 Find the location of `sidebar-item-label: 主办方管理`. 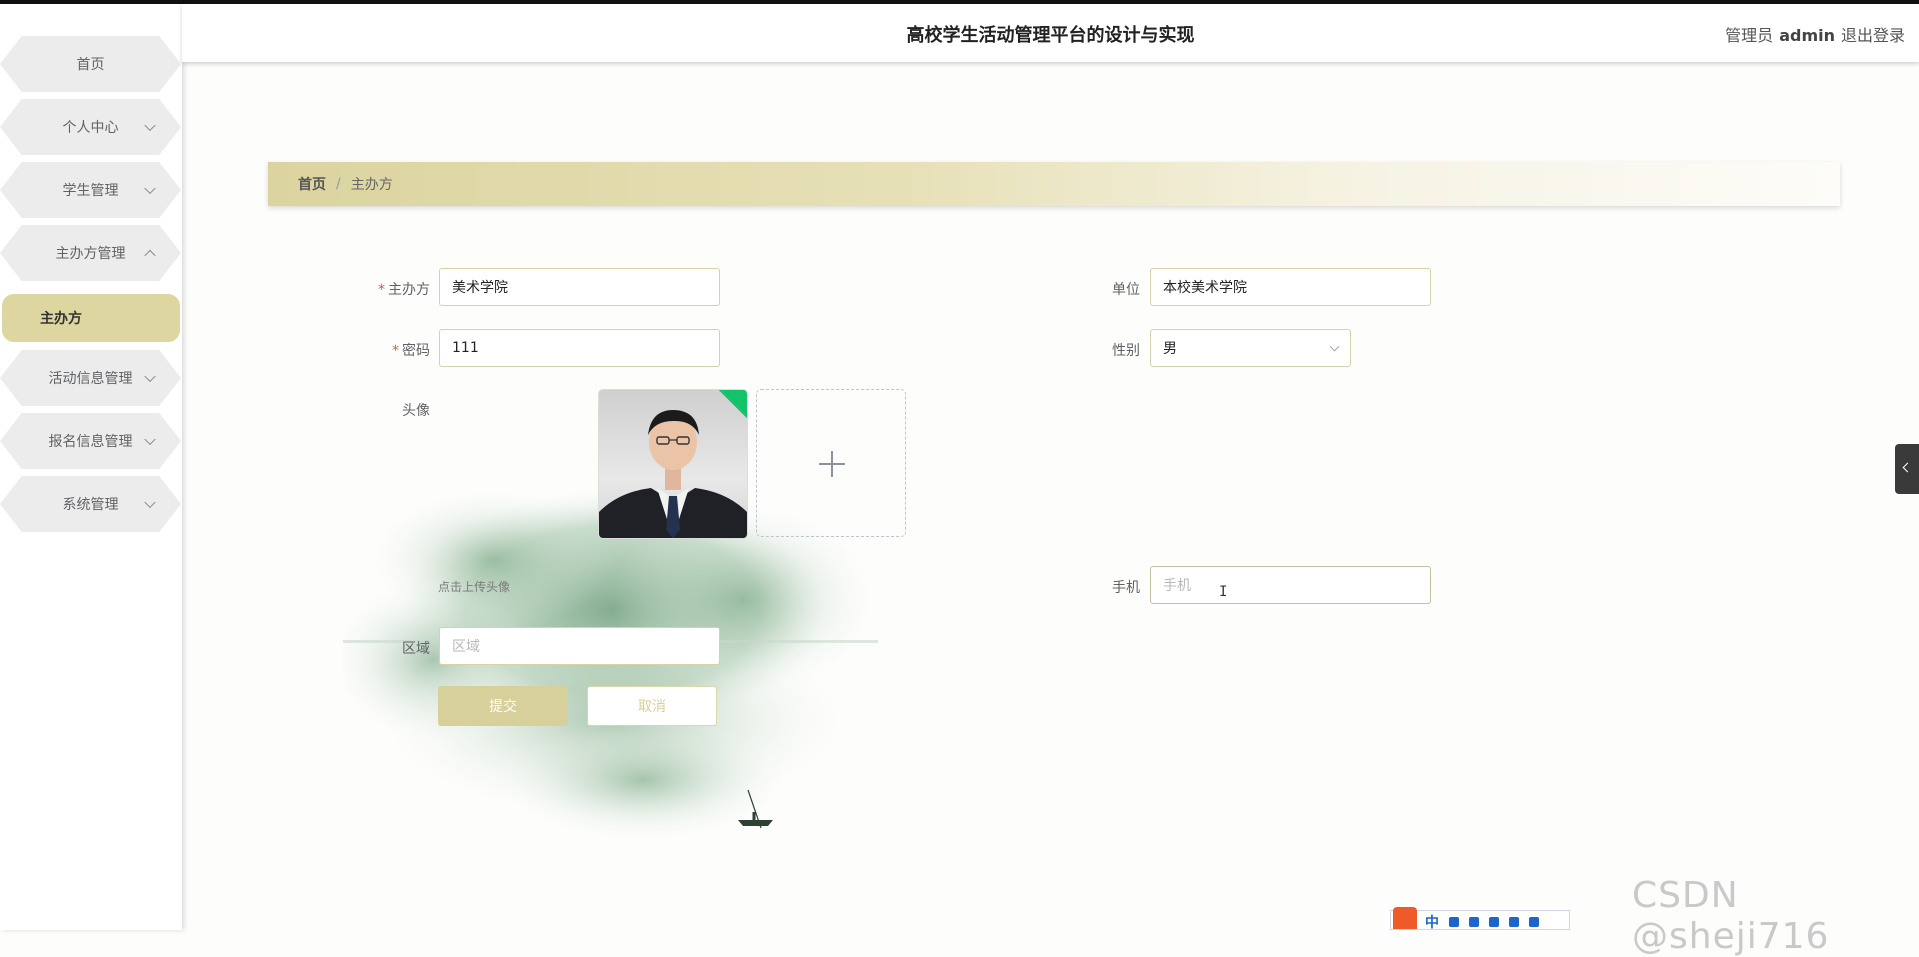

sidebar-item-label: 主办方管理 is located at coordinates (90, 254).